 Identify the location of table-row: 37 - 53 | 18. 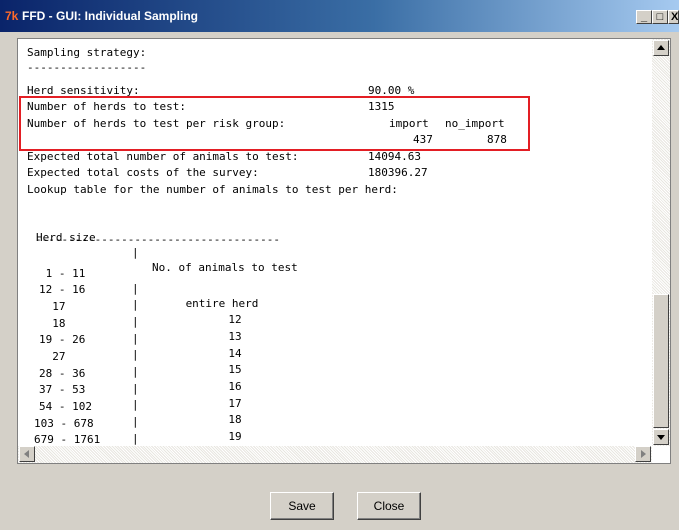
(195, 396).